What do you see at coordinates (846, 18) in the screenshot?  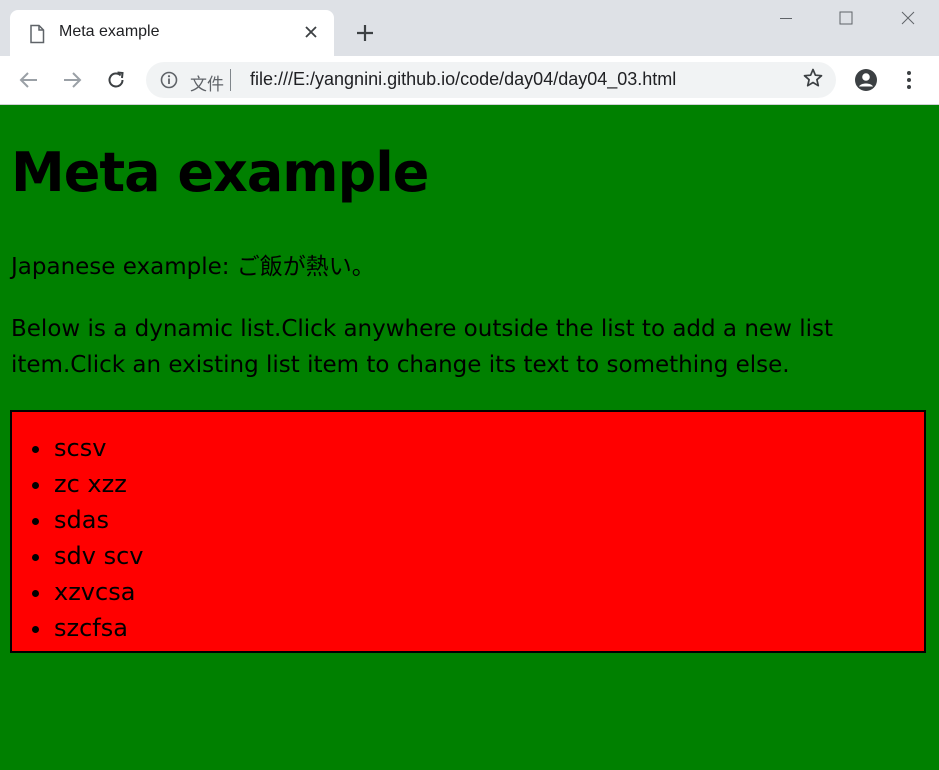 I see `maximize-button` at bounding box center [846, 18].